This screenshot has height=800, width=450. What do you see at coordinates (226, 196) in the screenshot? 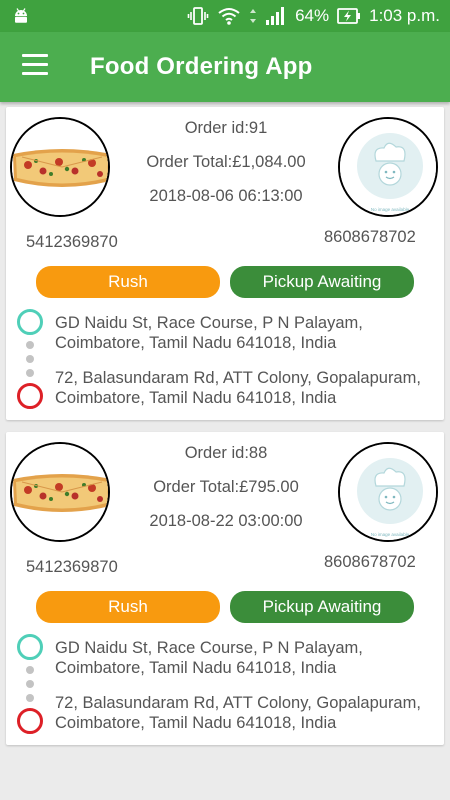
I see `order-datetime: 2018-08-06 06:13:00` at bounding box center [226, 196].